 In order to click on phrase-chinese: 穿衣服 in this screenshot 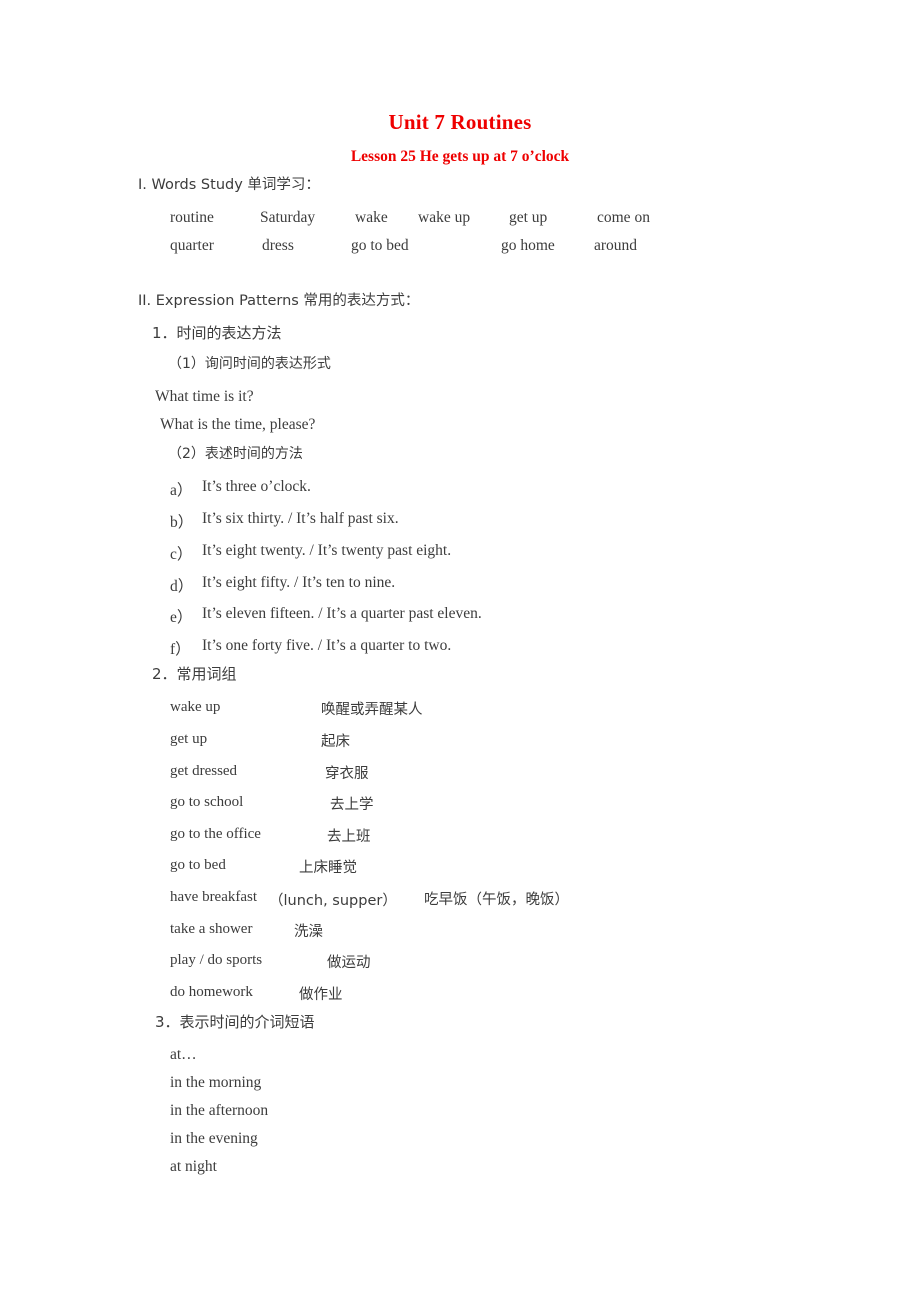, I will do `click(347, 774)`.